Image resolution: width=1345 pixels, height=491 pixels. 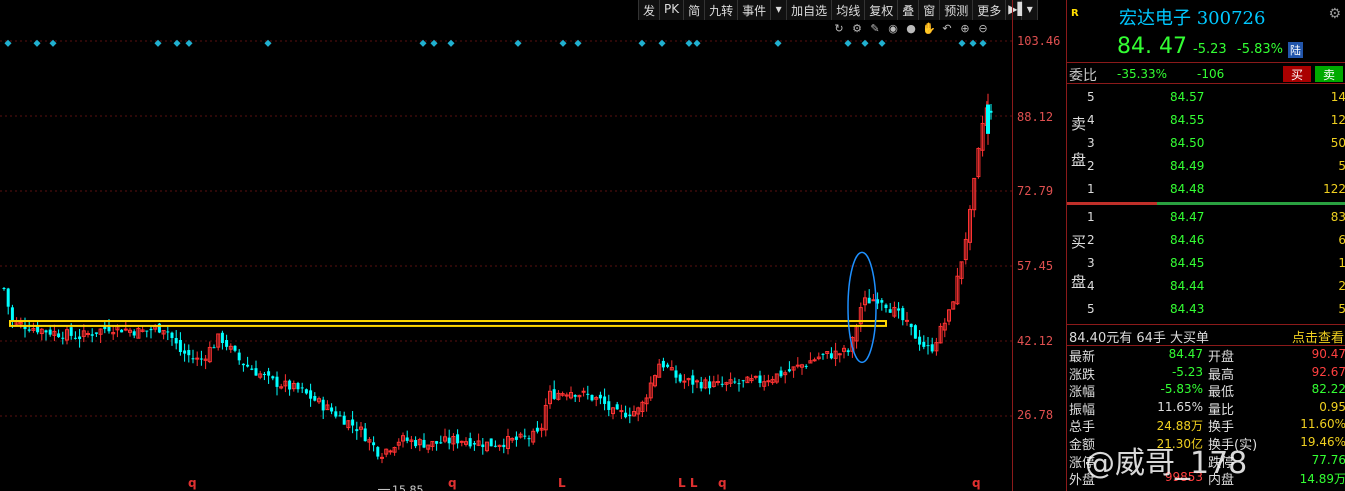 What do you see at coordinates (1206, 373) in the screenshot?
I see `stats-row: 涨跌 -5.23 最高 92.67` at bounding box center [1206, 373].